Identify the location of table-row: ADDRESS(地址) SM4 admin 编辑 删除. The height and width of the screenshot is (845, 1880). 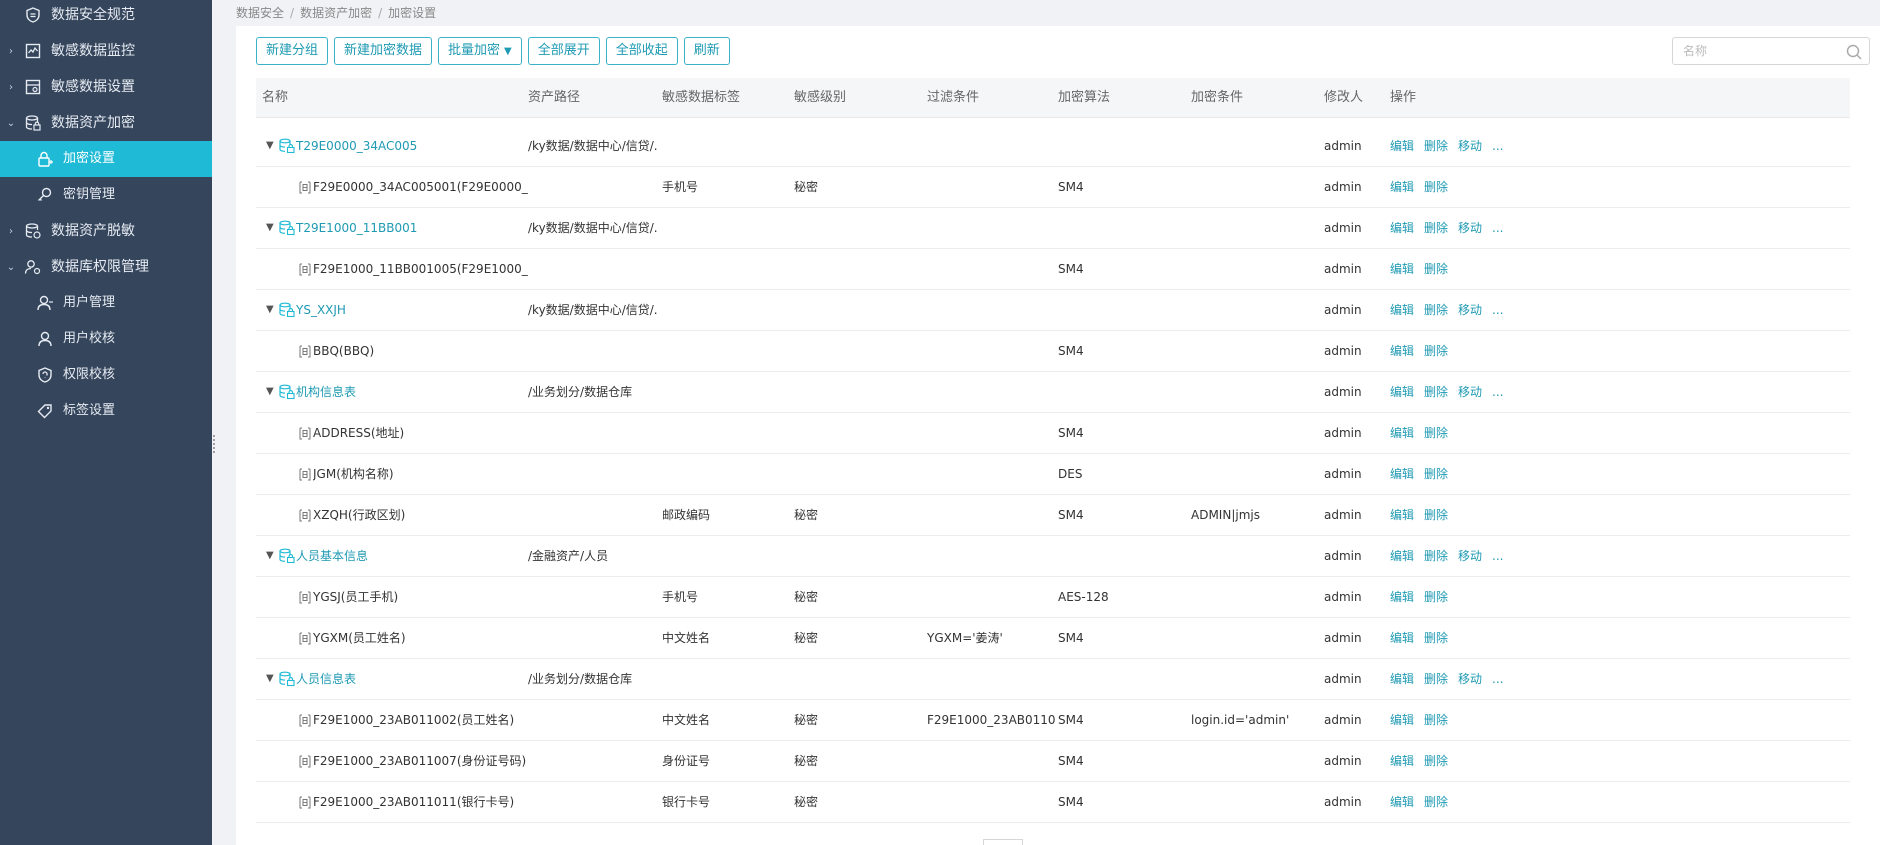
(1053, 433).